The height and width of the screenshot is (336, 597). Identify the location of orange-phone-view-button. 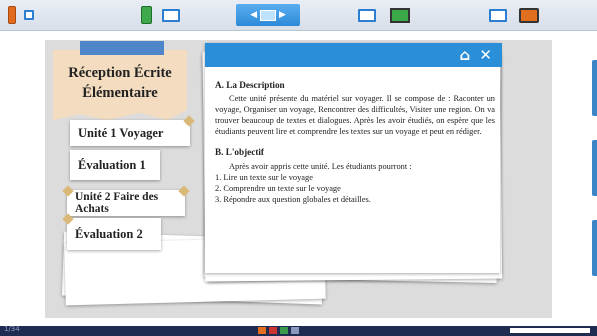
(21, 15).